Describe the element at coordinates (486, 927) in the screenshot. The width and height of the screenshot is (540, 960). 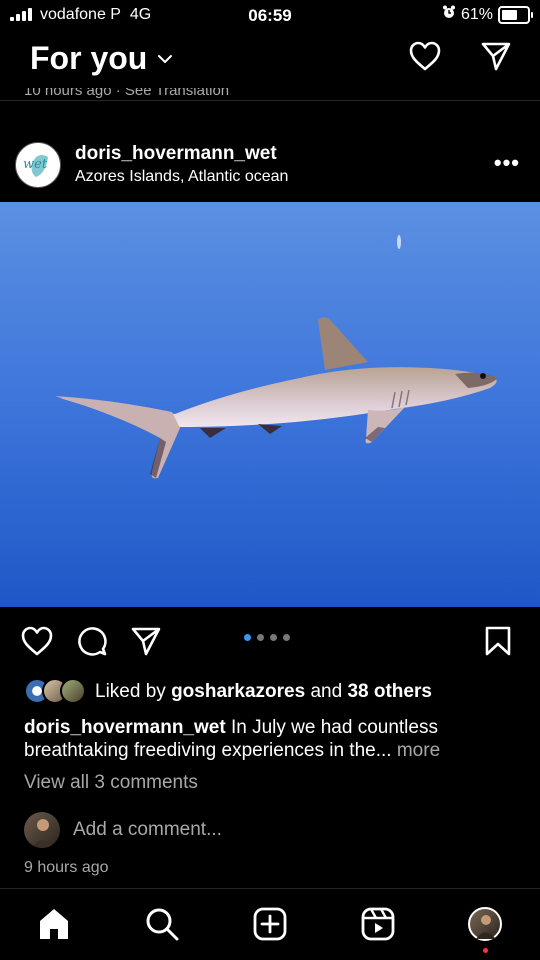
I see `profile-avatar` at that location.